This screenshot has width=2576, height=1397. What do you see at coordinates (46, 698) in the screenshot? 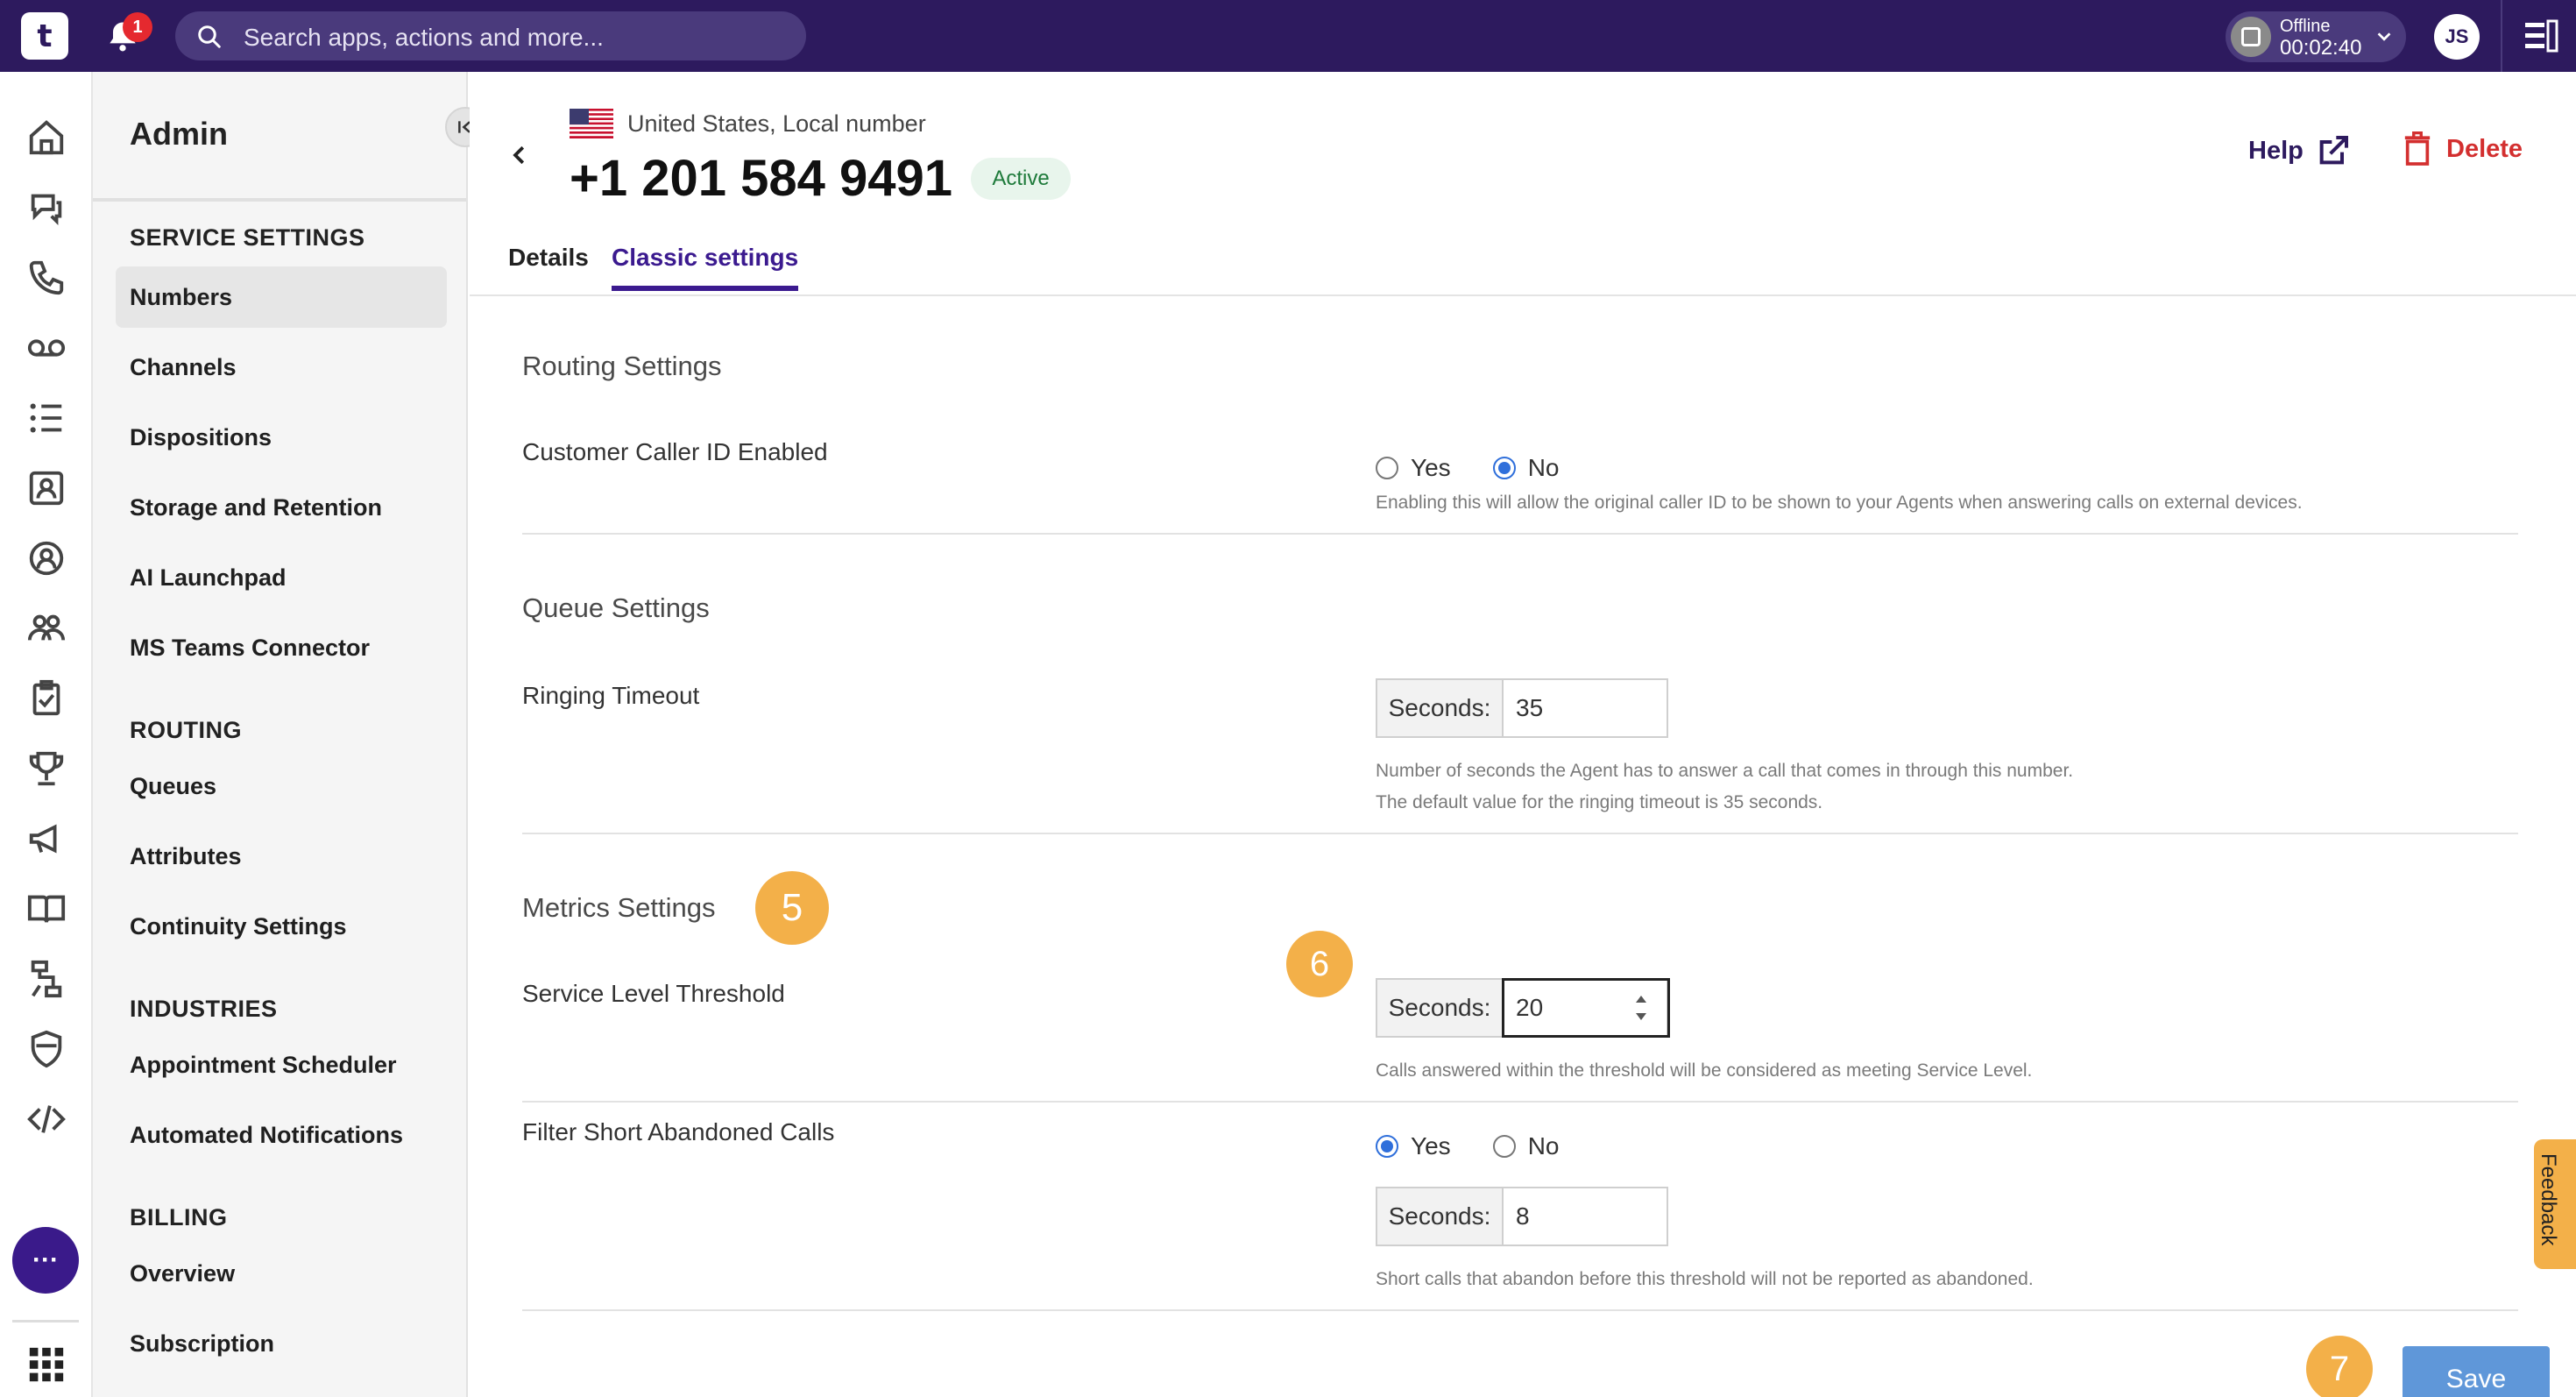
I see `clipboard-icon` at bounding box center [46, 698].